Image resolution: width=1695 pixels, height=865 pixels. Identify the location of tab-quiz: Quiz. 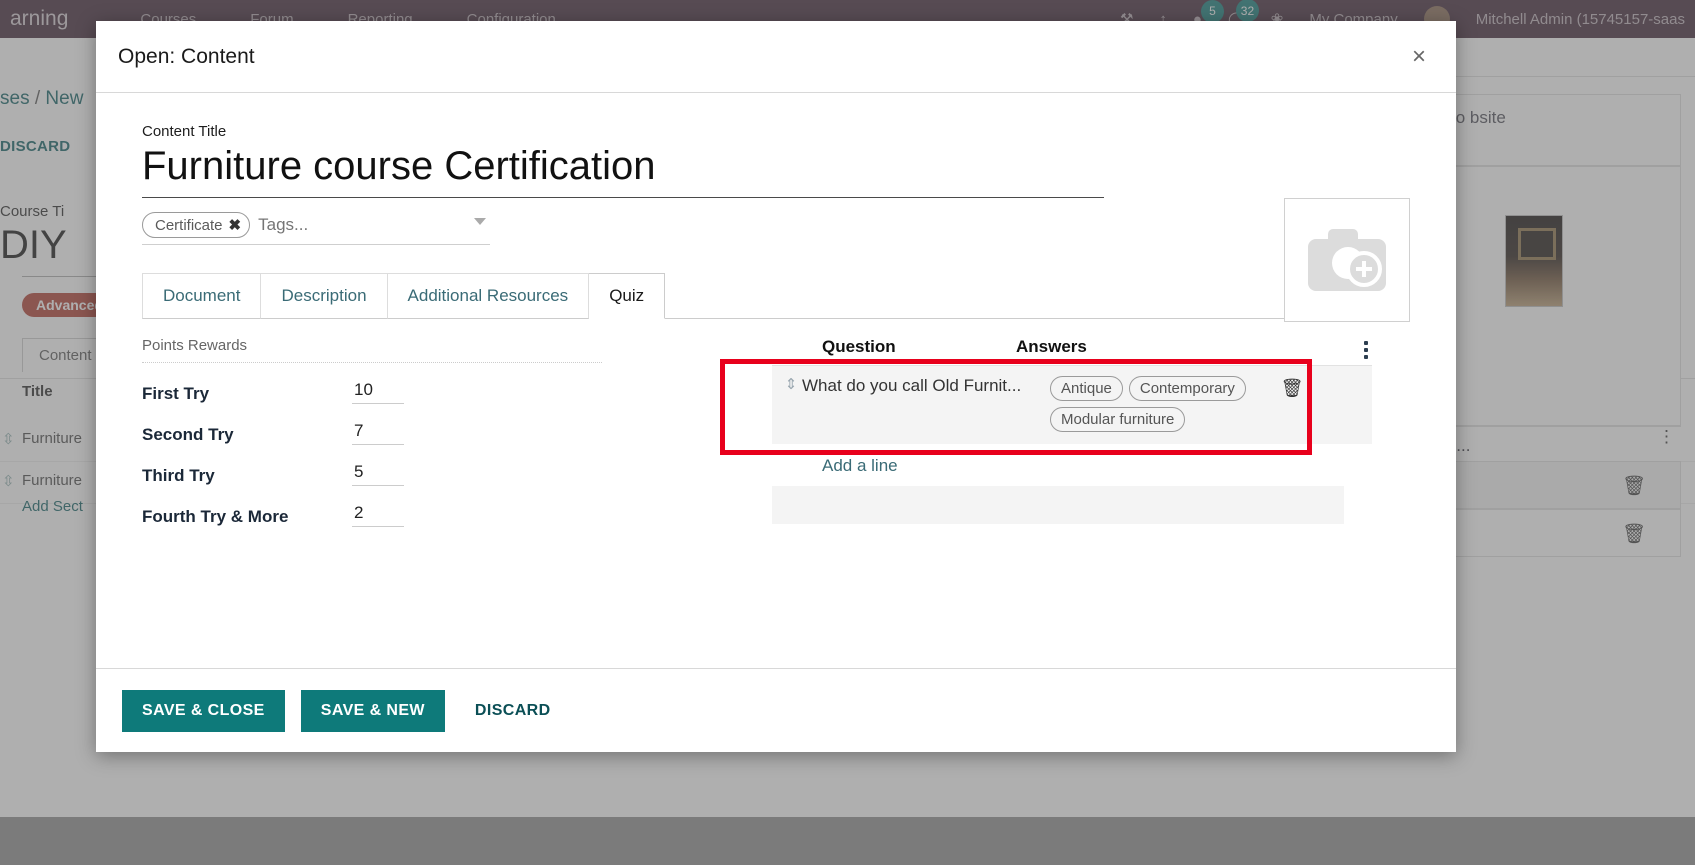
(627, 296).